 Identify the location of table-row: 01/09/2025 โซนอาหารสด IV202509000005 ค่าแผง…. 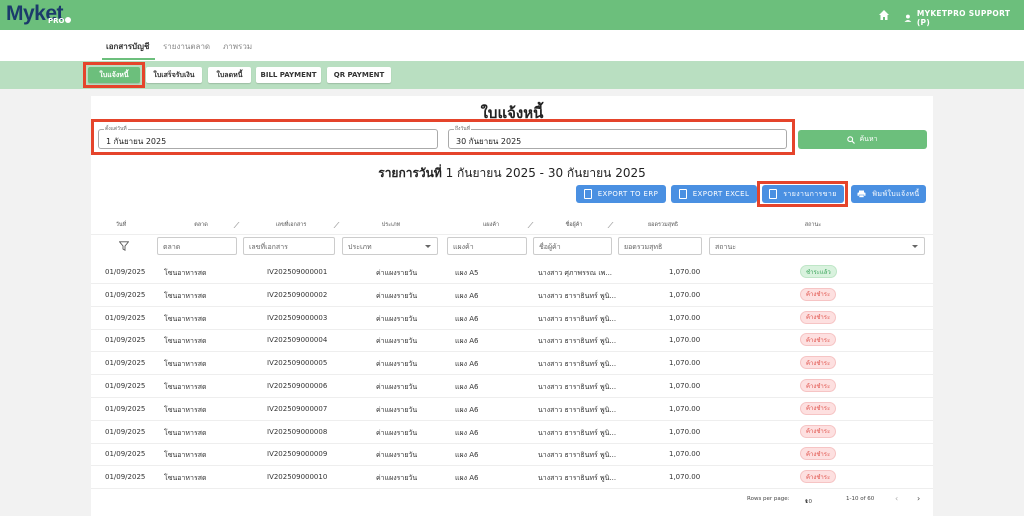
(512, 364).